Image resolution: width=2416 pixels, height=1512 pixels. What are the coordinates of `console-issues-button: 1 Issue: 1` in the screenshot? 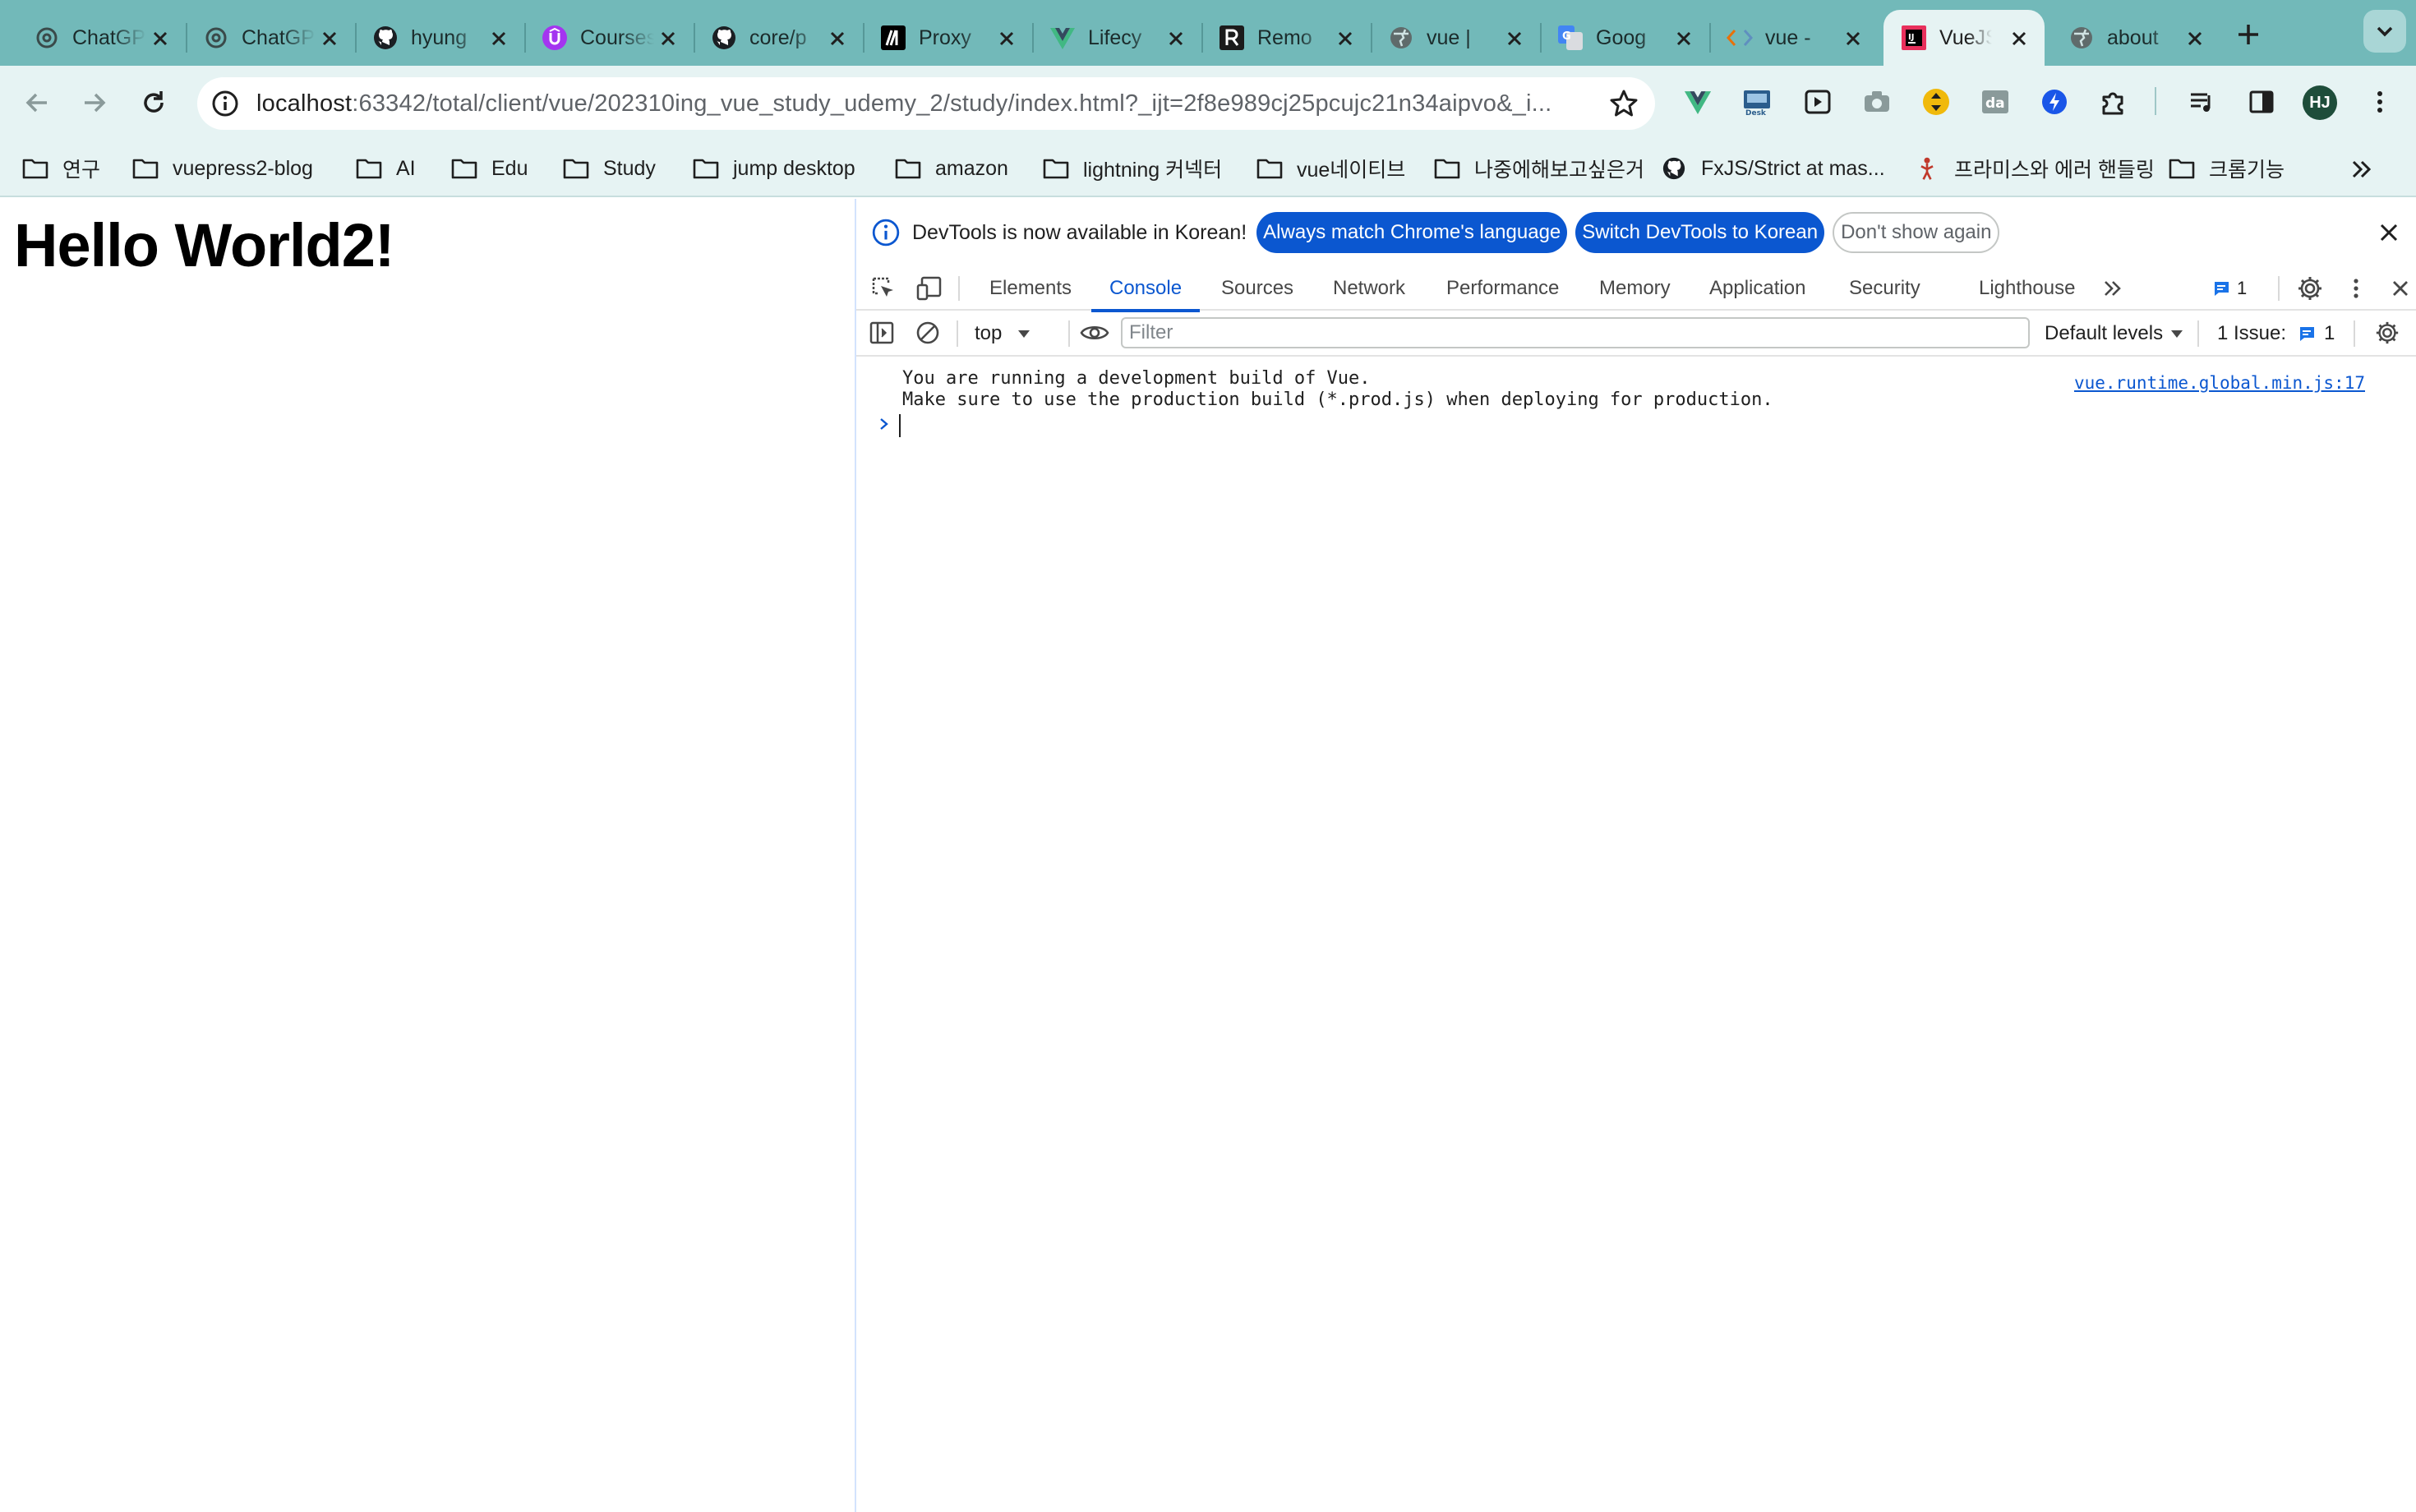 It's located at (2276, 333).